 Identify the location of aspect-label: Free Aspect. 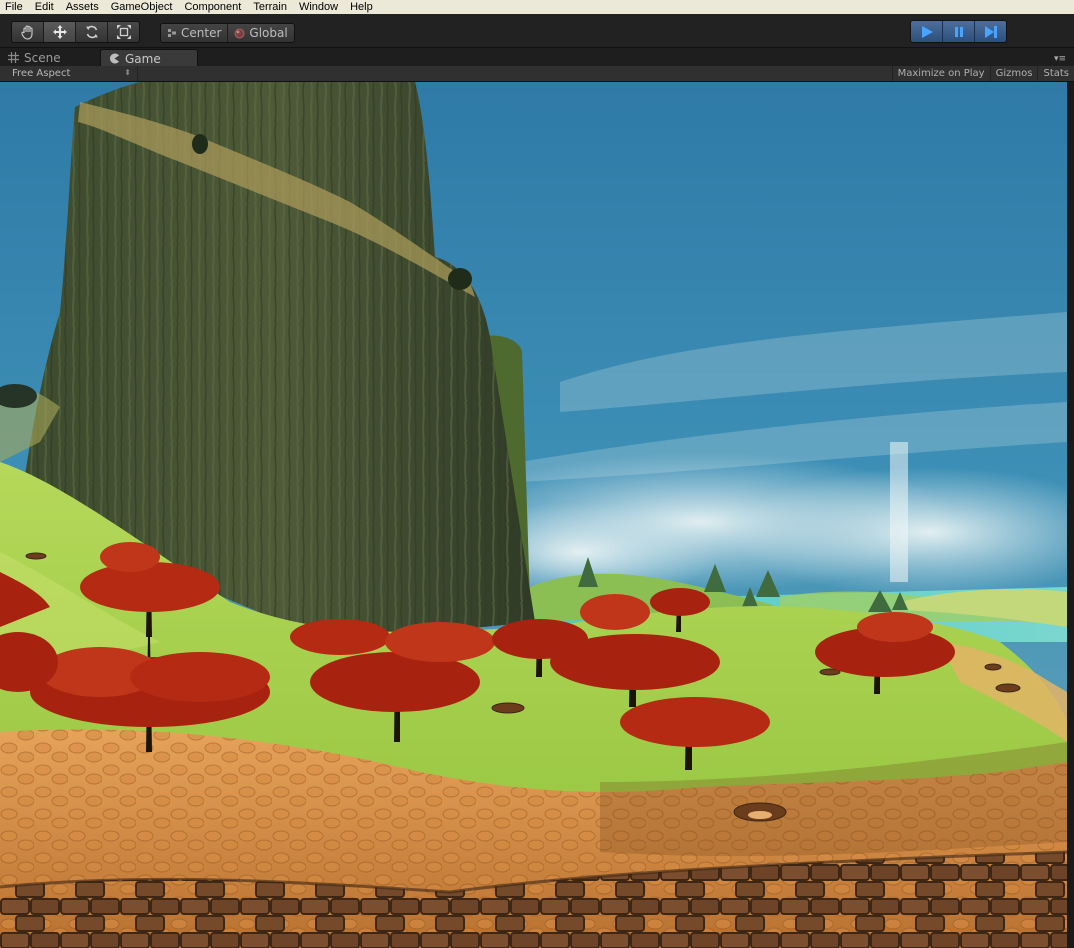
(41, 73).